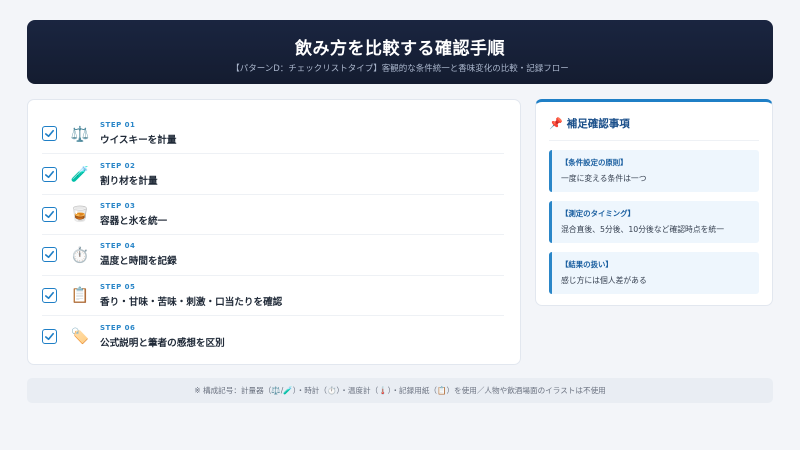  Describe the element at coordinates (80, 133) in the screenshot. I see `scale-icon: ⚖️` at that location.